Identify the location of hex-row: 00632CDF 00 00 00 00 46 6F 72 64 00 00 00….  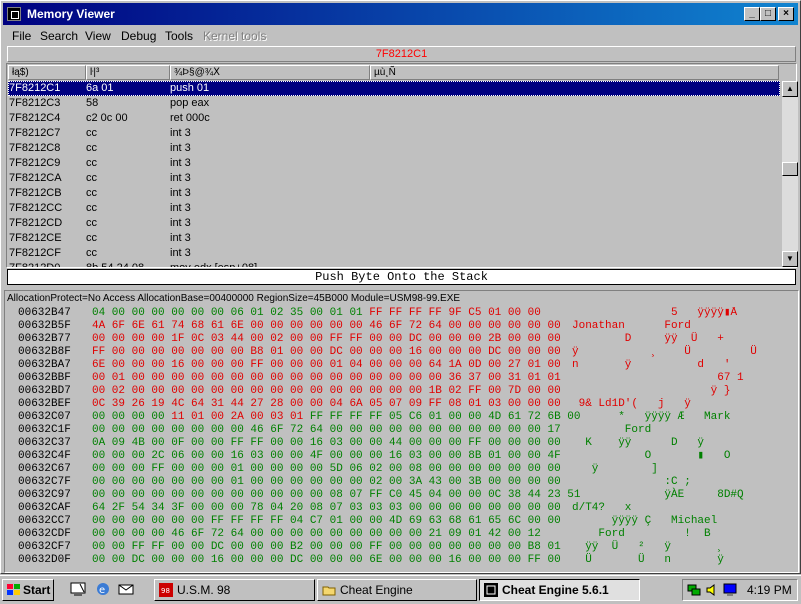
(400, 534).